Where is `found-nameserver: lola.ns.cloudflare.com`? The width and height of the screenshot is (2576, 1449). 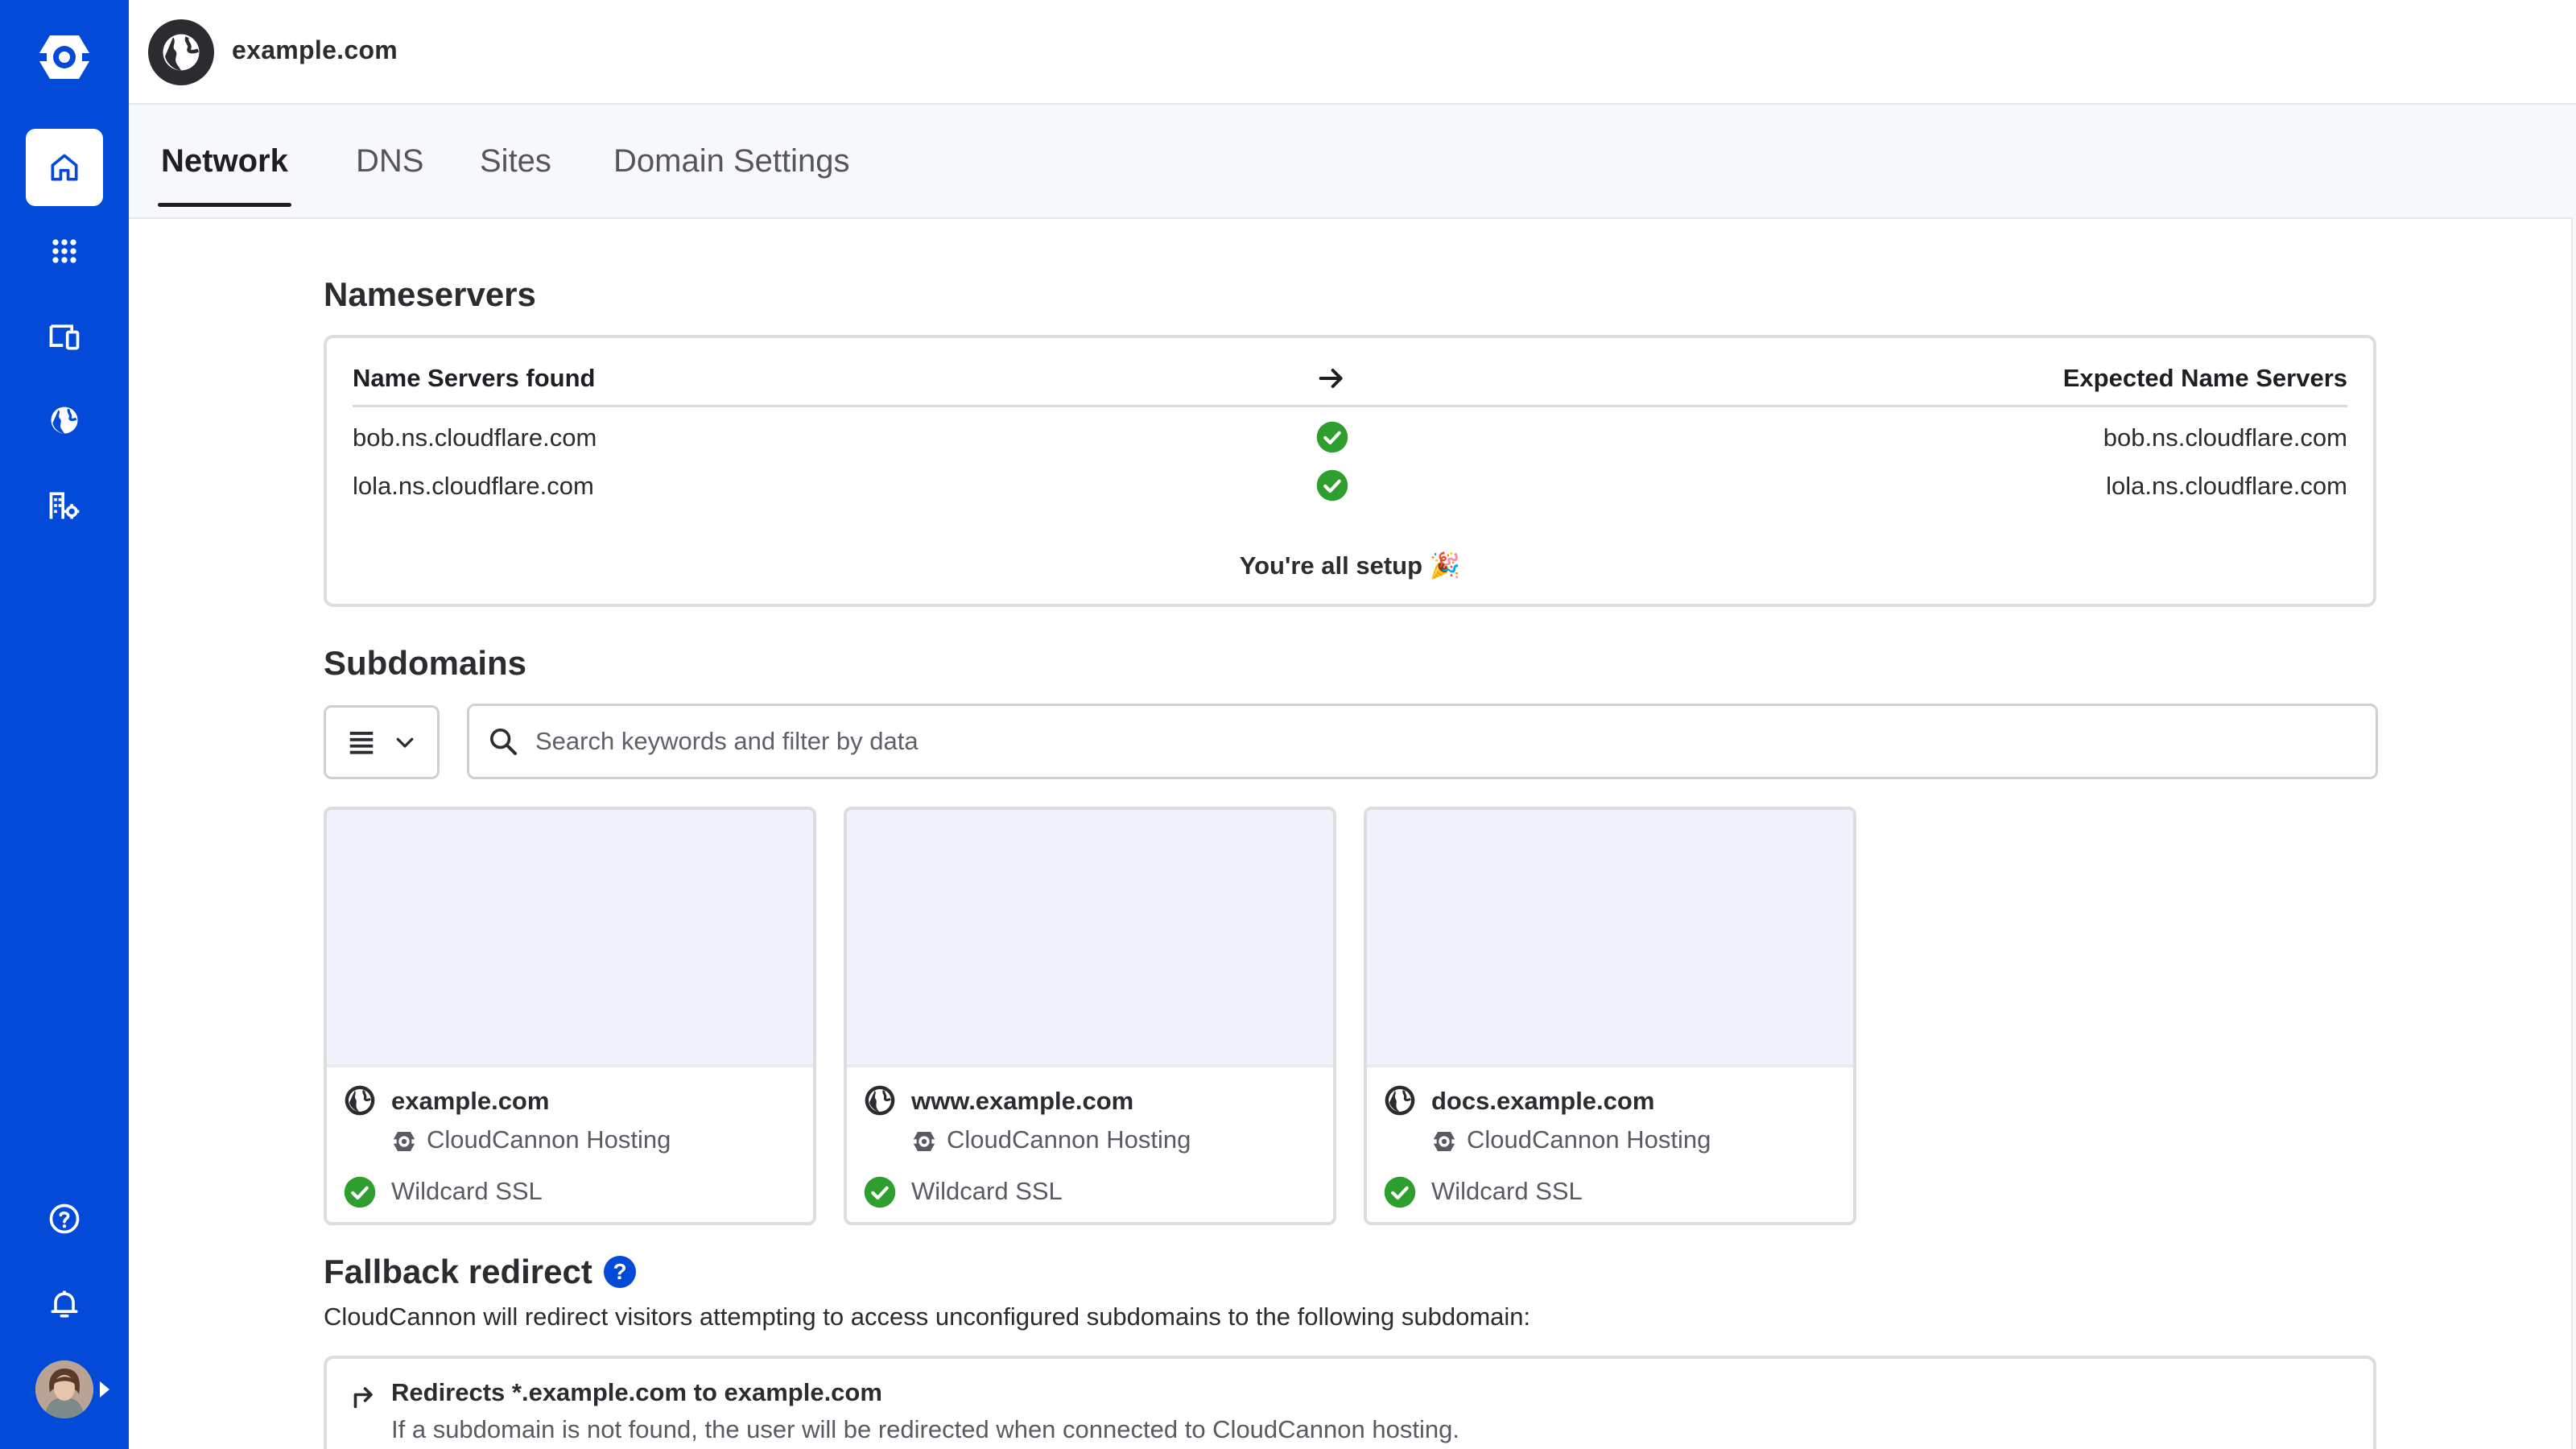
found-nameserver: lola.ns.cloudflare.com is located at coordinates (473, 486).